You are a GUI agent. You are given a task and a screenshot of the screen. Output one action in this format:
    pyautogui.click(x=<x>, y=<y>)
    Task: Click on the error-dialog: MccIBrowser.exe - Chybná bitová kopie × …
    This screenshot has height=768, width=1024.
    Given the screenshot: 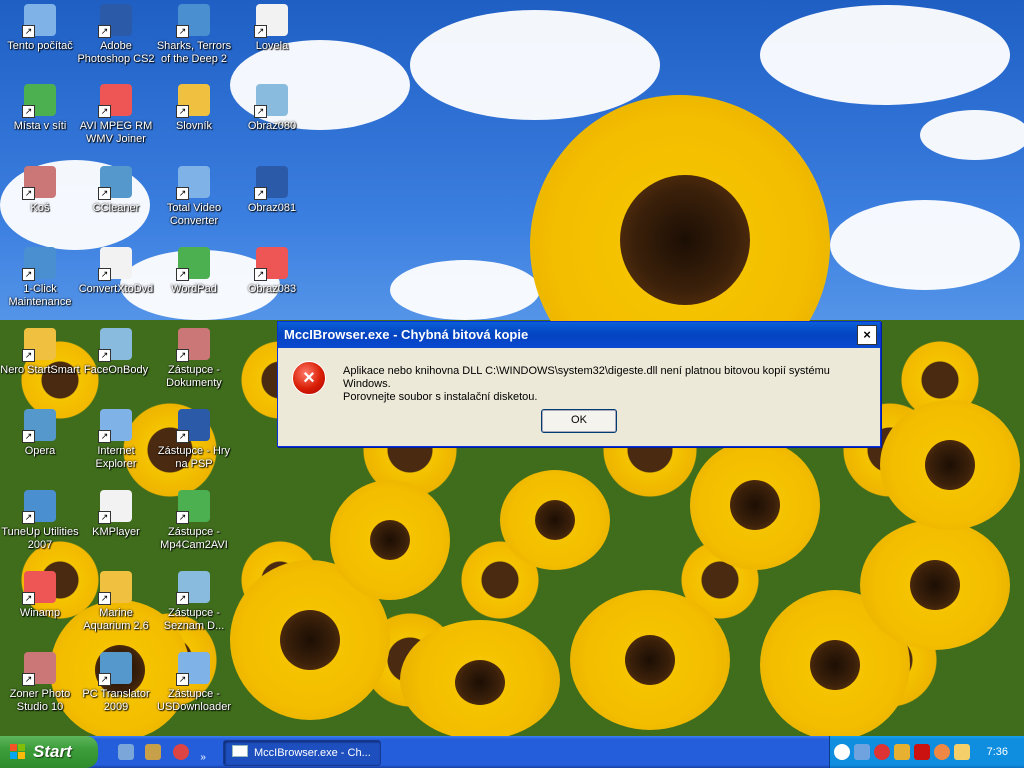 What is the action you would take?
    pyautogui.click(x=579, y=384)
    